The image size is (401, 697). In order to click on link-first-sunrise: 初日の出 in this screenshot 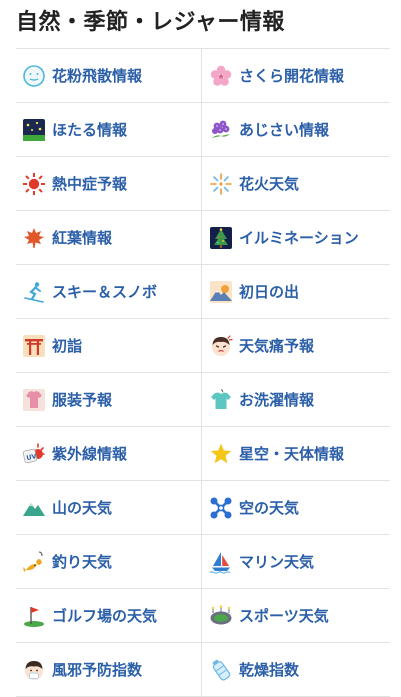, I will do `click(295, 291)`.